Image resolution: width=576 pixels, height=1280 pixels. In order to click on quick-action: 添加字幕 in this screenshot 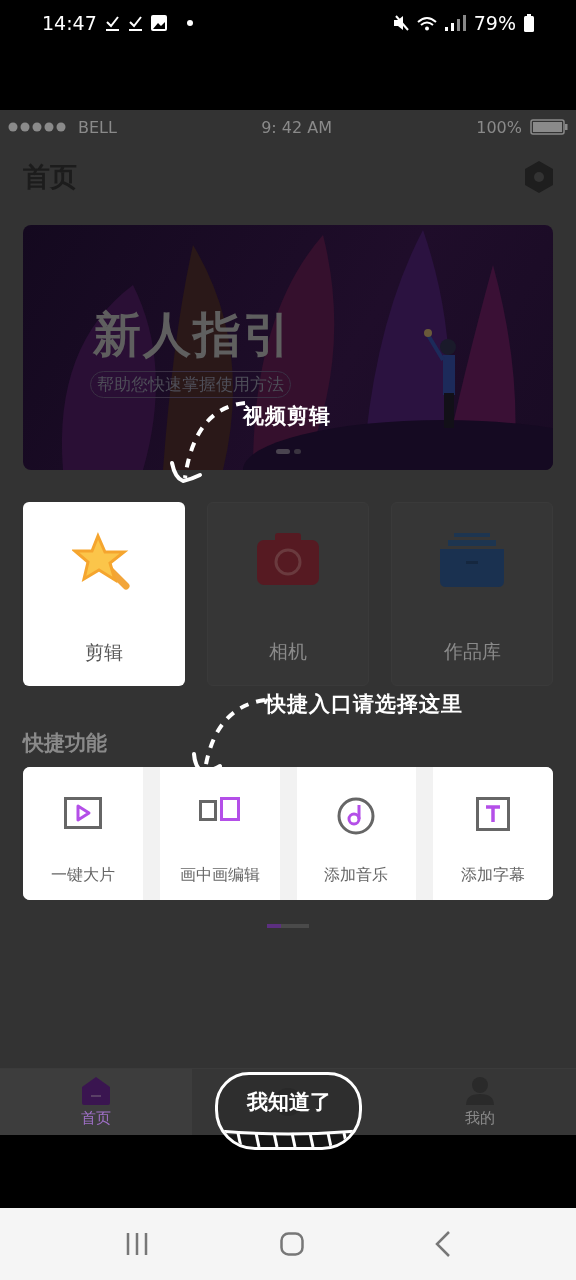, I will do `click(493, 833)`.